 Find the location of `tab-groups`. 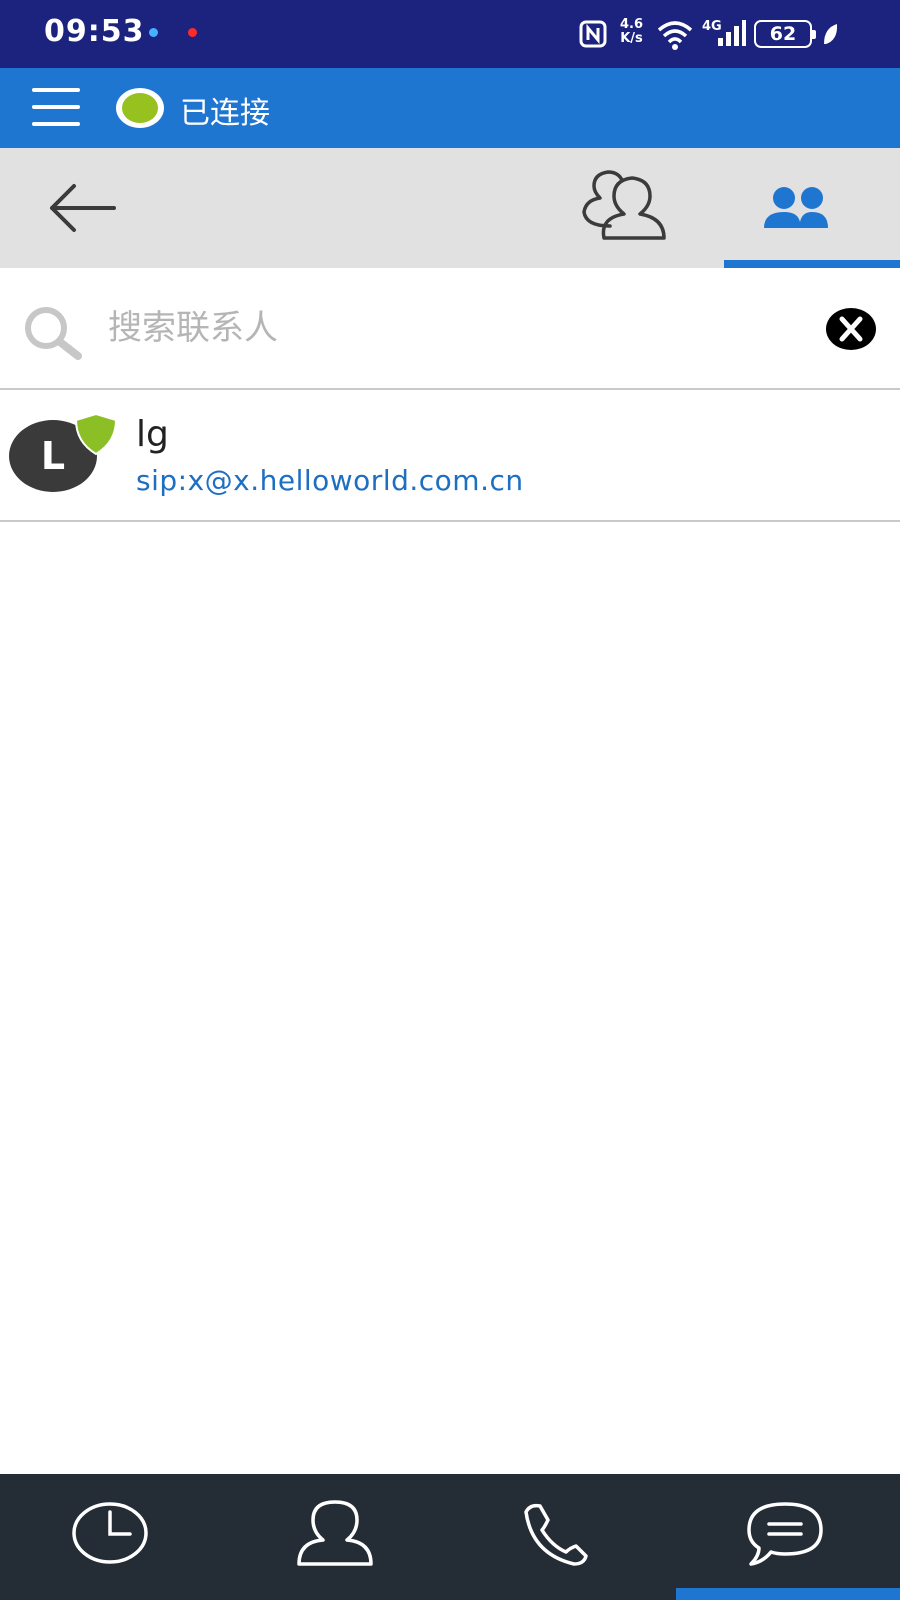

tab-groups is located at coordinates (812, 208).